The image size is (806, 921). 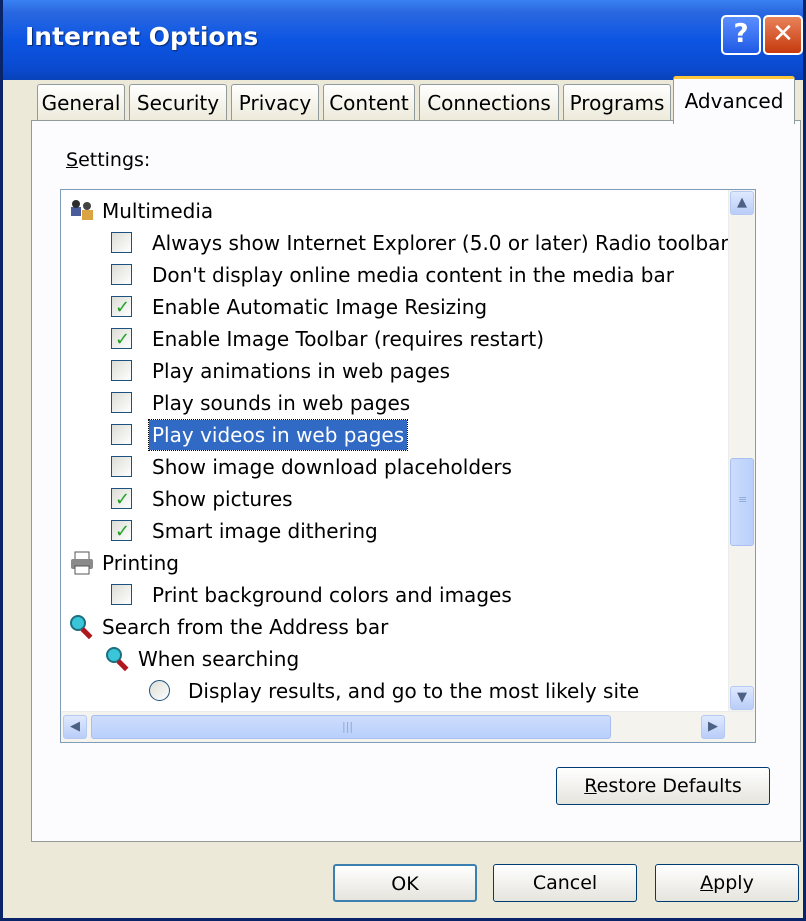 I want to click on restore-defaults-button: Restore Defaults, so click(x=663, y=786).